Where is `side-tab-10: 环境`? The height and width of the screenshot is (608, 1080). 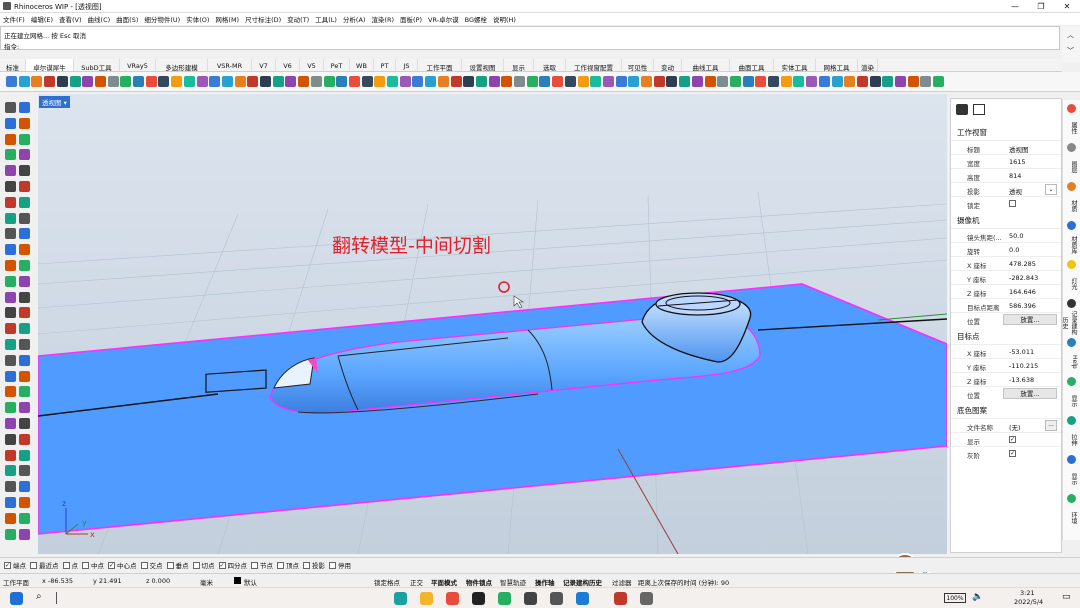 side-tab-10: 环境 is located at coordinates (1072, 518).